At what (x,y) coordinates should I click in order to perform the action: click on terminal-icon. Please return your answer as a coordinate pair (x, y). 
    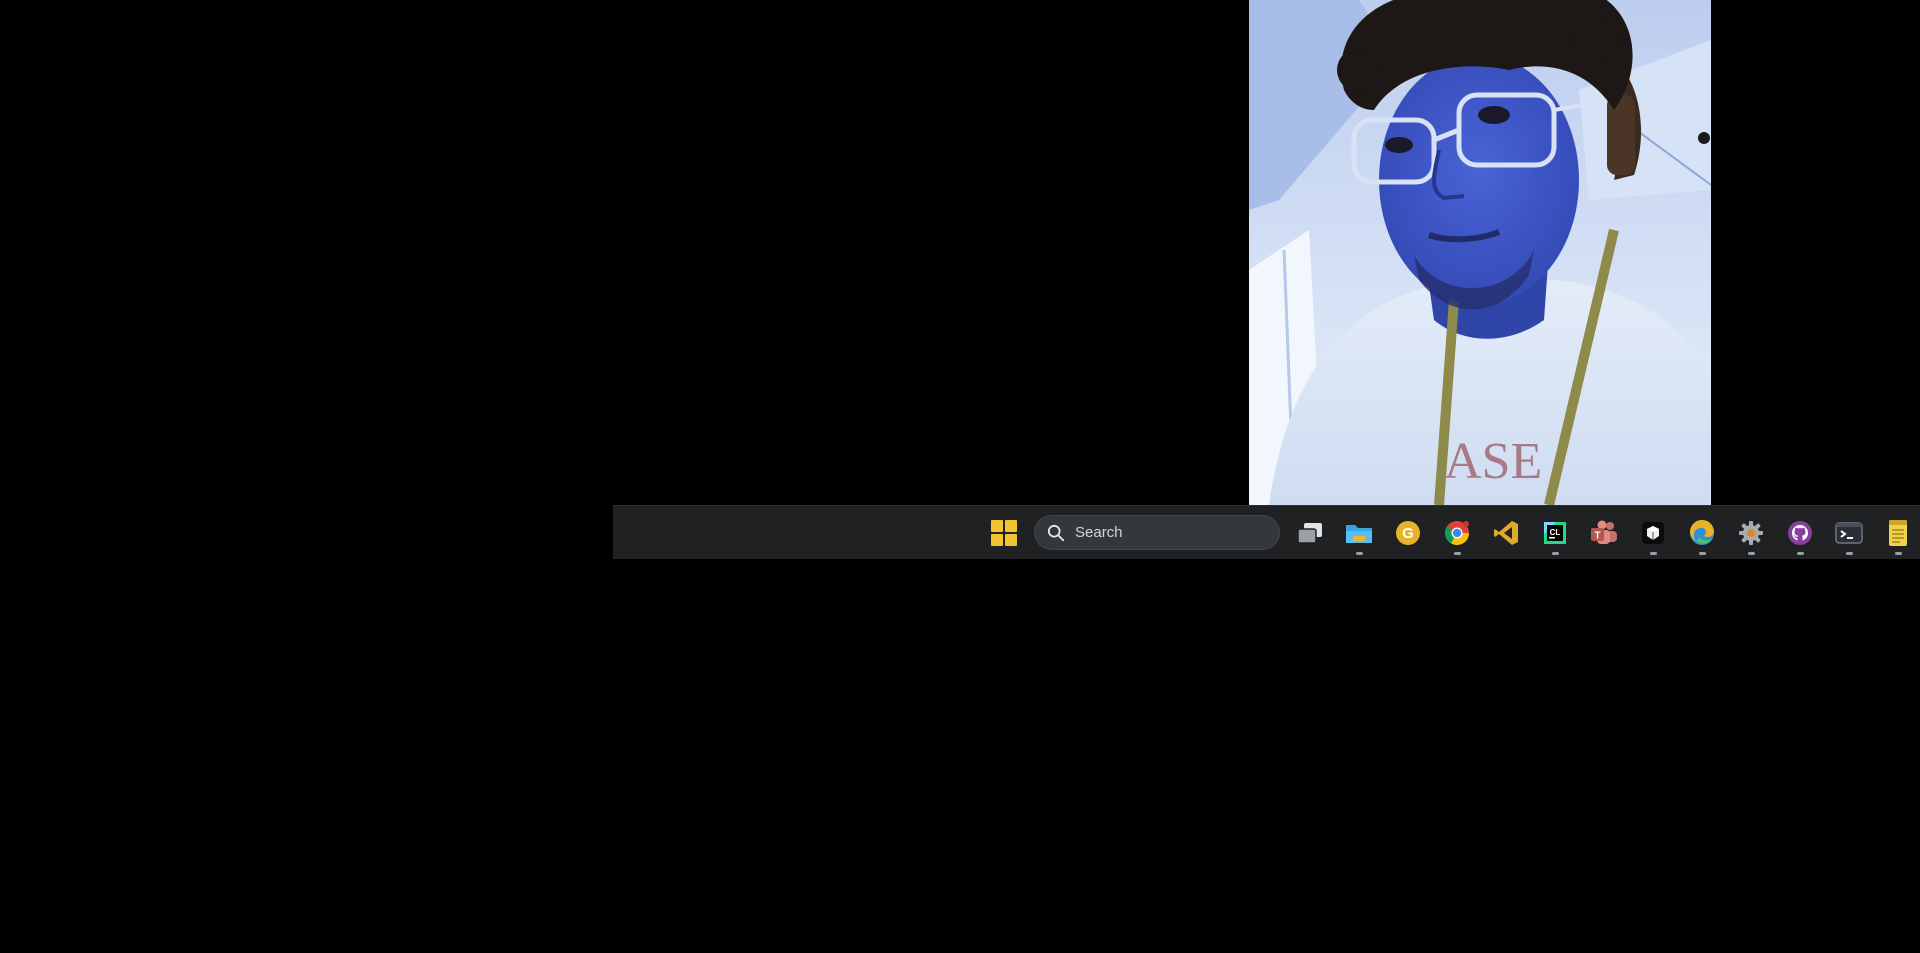
    Looking at the image, I should click on (1849, 533).